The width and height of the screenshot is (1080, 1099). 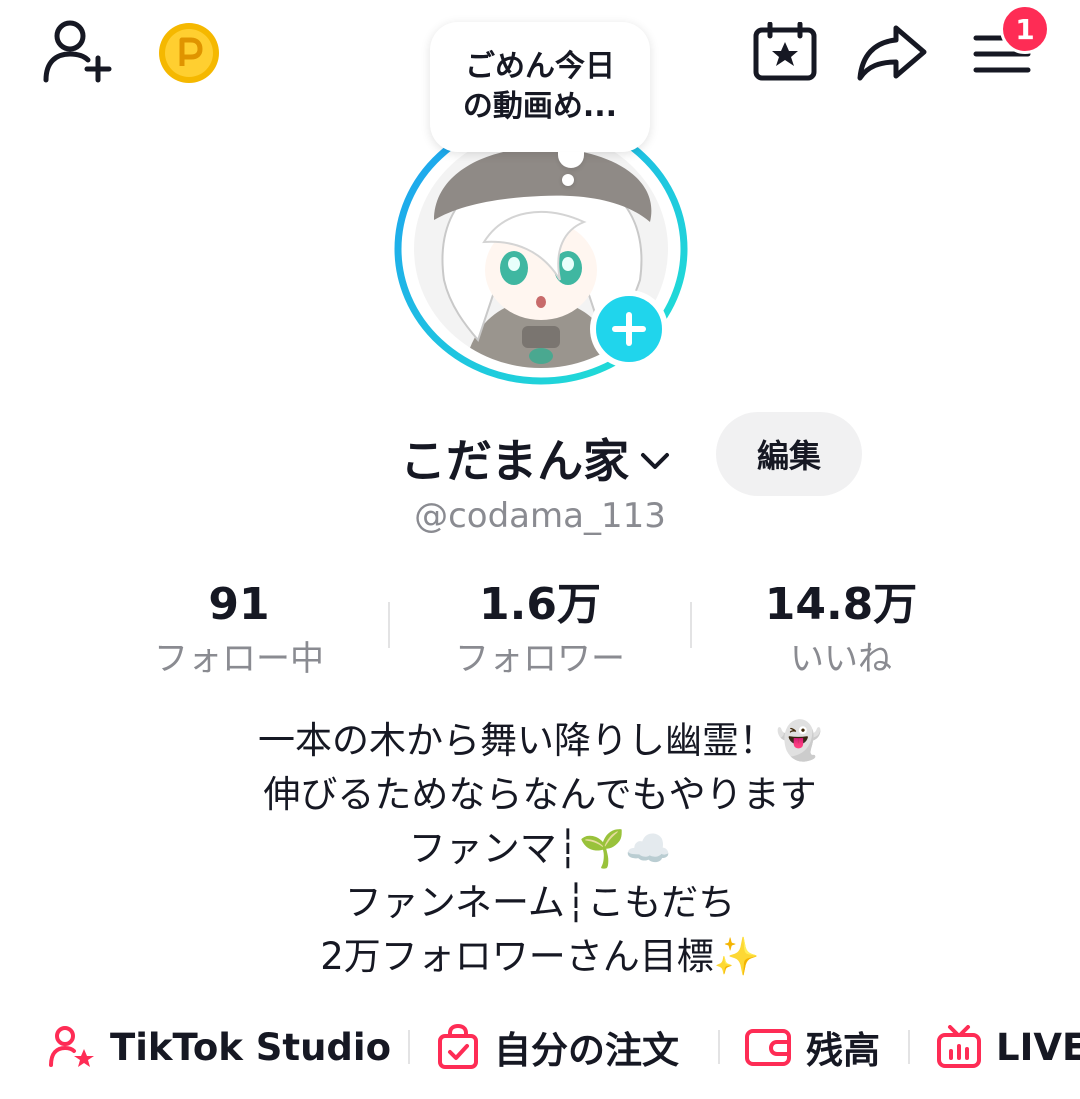 I want to click on link-label: TikTok Studio, so click(x=251, y=1047).